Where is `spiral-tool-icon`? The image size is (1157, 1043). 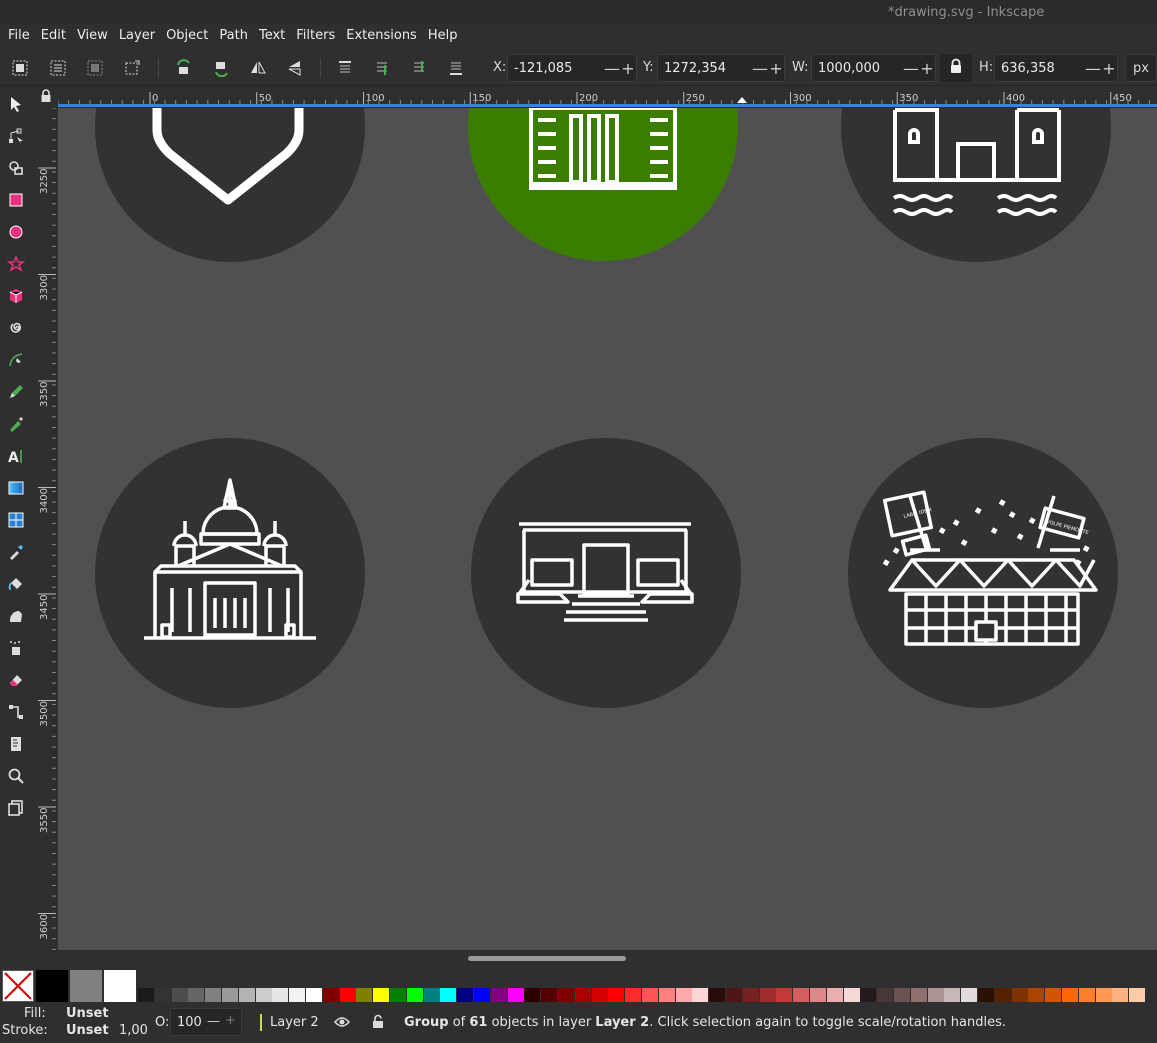
spiral-tool-icon is located at coordinates (16, 328).